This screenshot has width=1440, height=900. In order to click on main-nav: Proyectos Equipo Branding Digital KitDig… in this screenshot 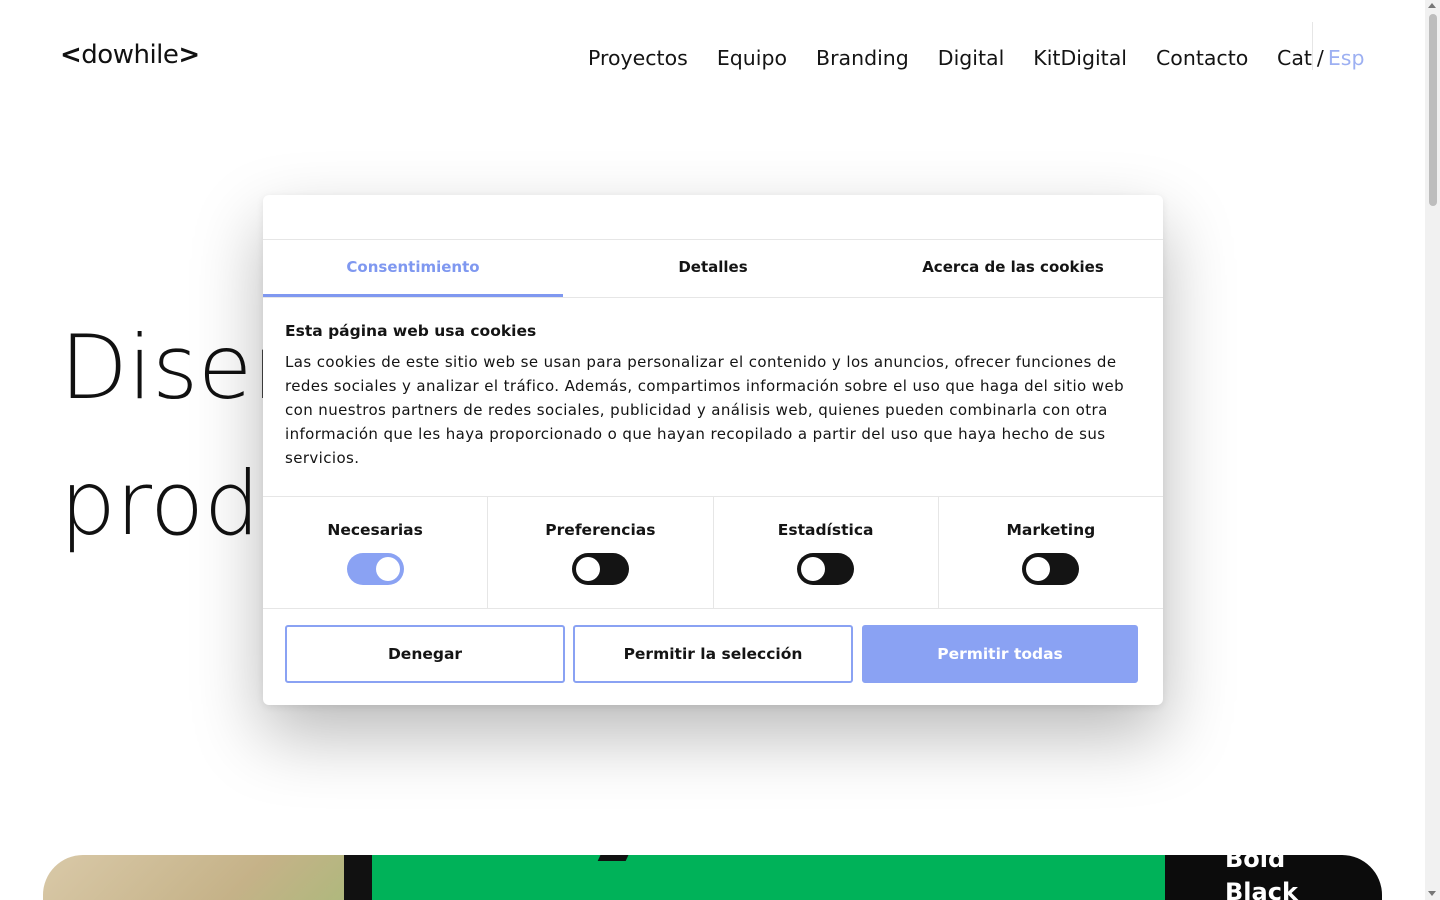, I will do `click(918, 58)`.